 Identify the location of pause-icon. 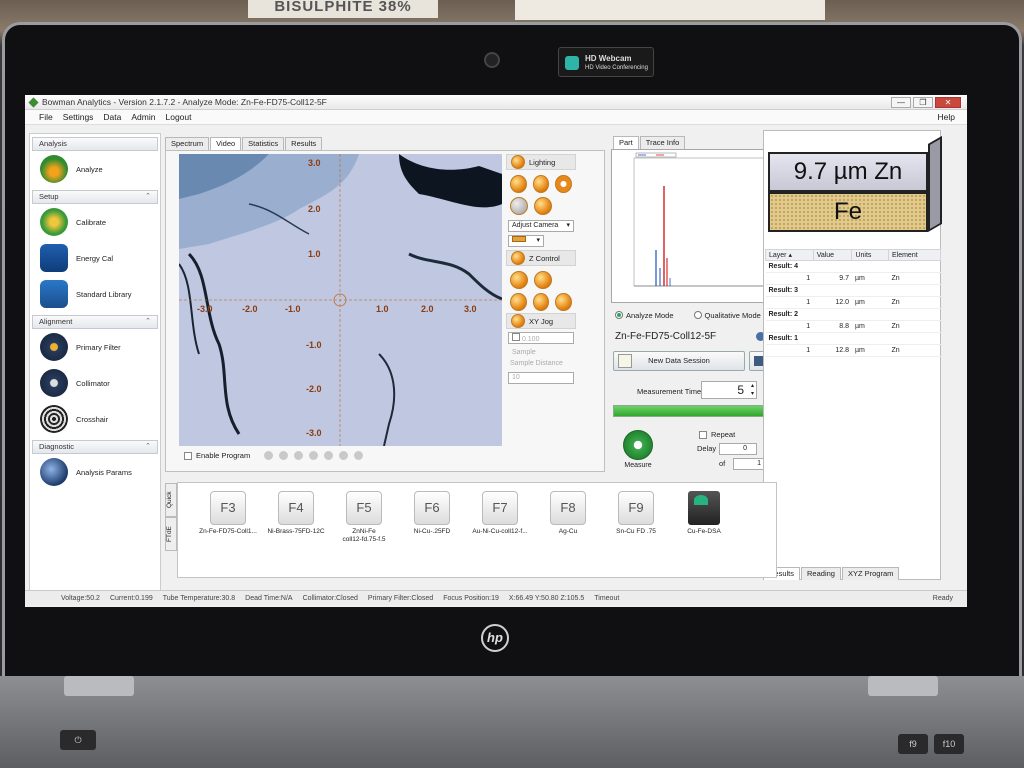
(344, 455).